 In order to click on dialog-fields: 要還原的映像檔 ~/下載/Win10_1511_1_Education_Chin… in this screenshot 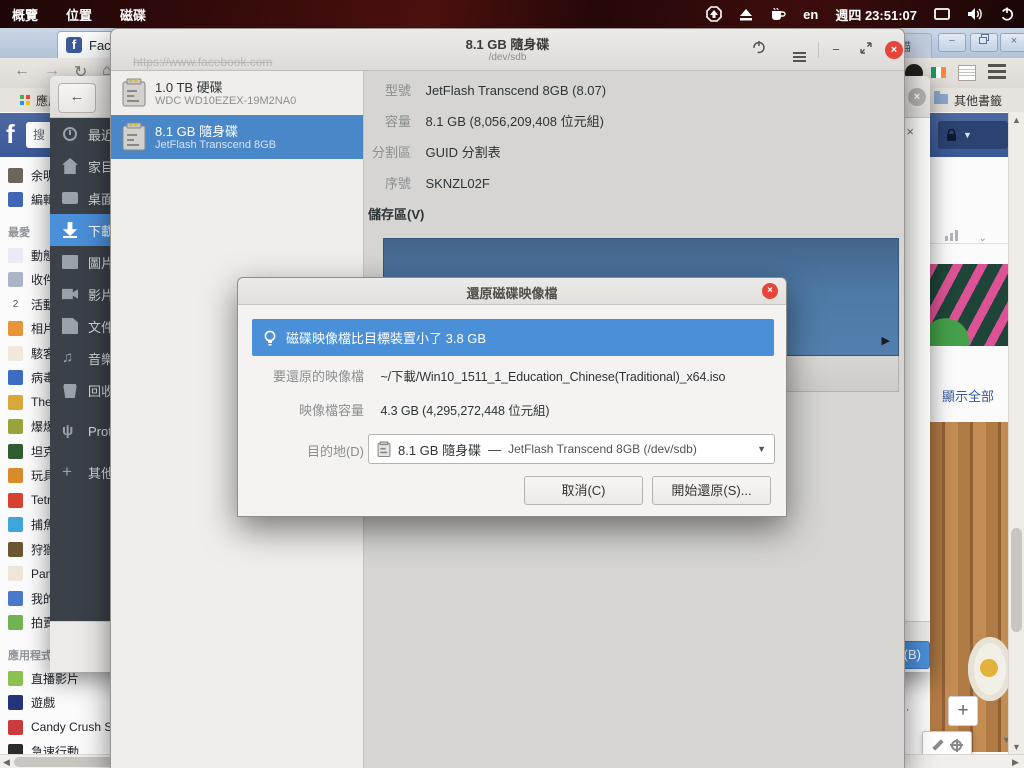, I will do `click(516, 400)`.